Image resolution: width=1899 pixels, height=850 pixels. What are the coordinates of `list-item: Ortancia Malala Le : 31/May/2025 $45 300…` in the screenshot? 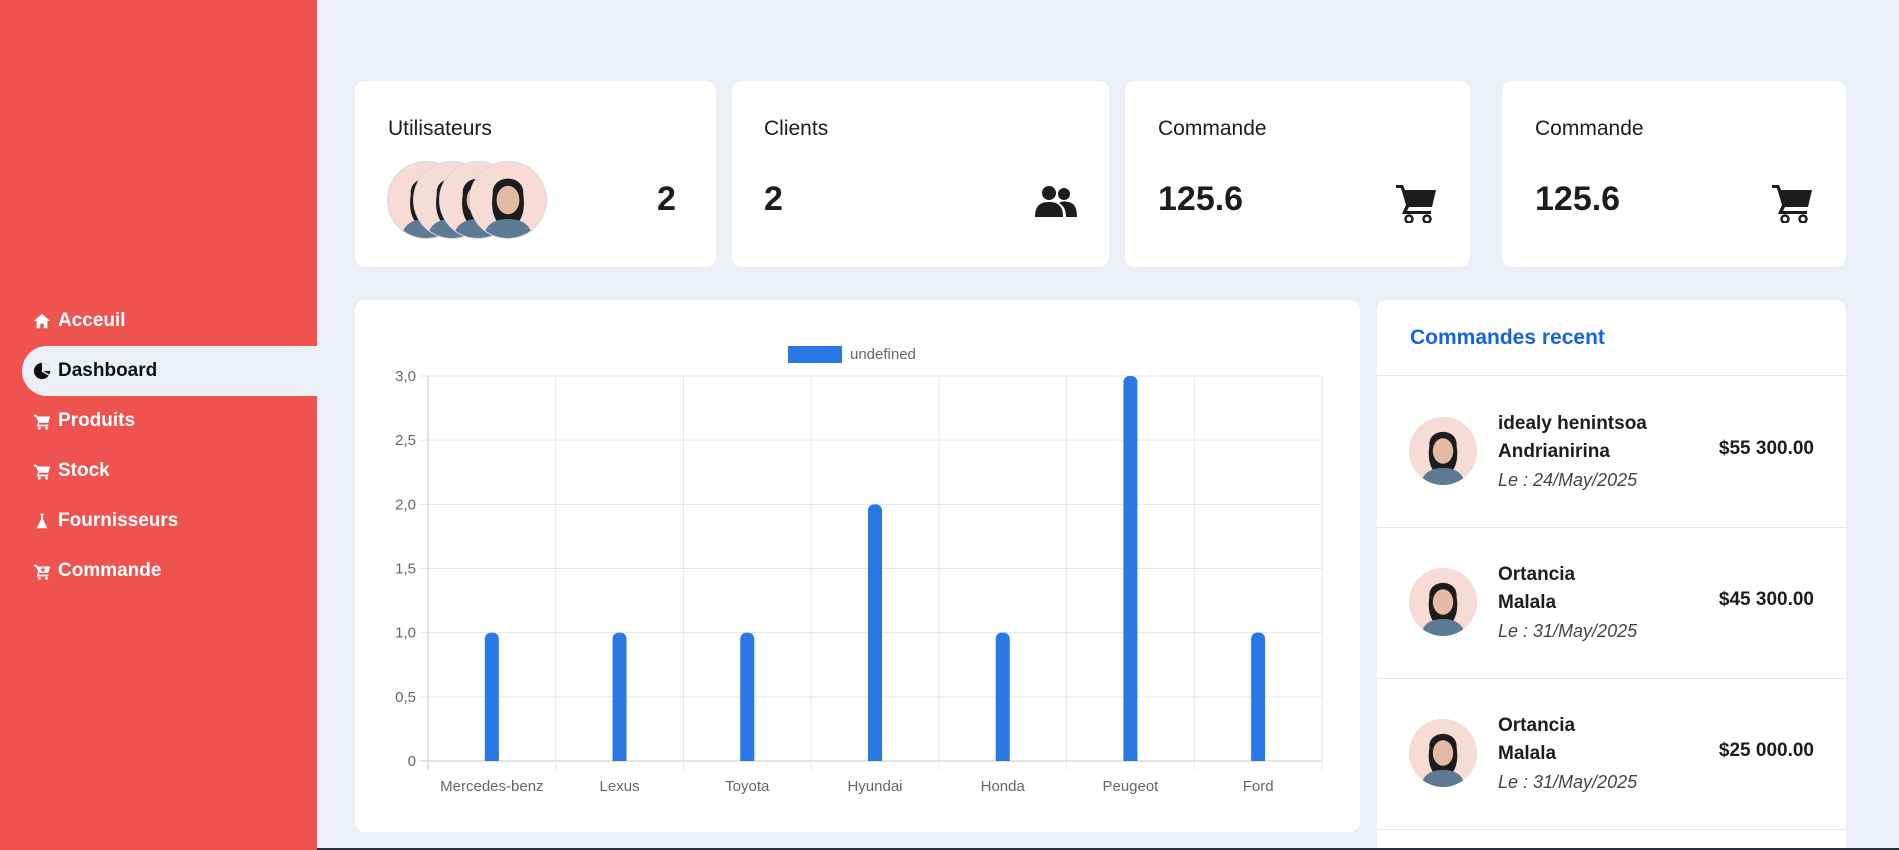 It's located at (1611, 602).